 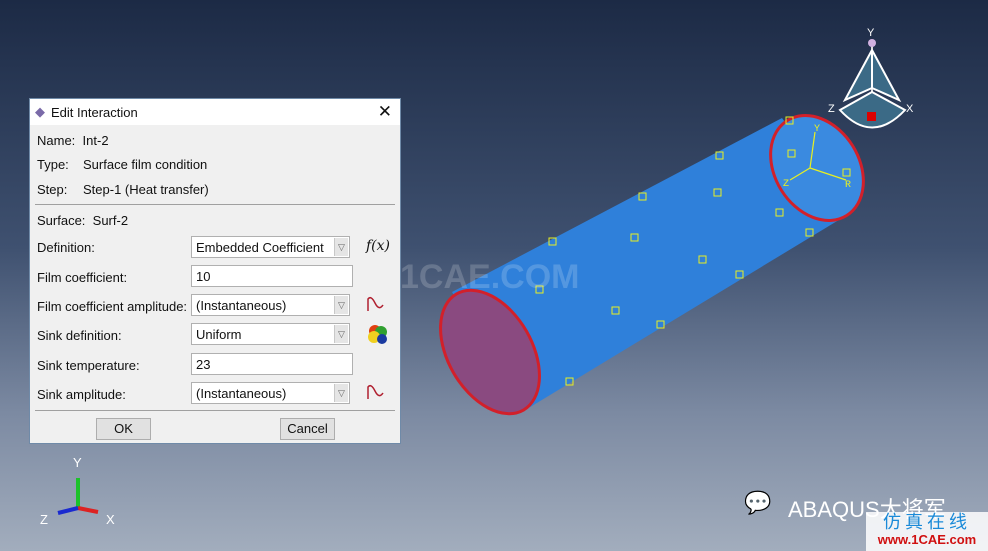 What do you see at coordinates (215, 112) in the screenshot?
I see `dialog-titlebar: ◆ Edit Interaction ✕` at bounding box center [215, 112].